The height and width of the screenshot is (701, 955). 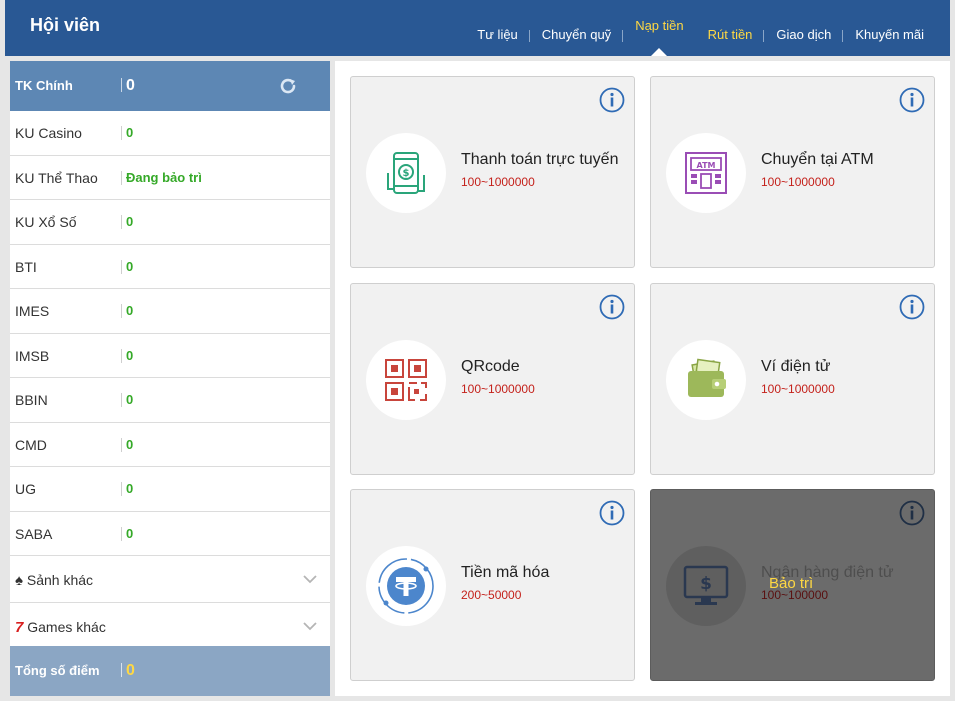 I want to click on wallet-row: UG 0, so click(x=170, y=489).